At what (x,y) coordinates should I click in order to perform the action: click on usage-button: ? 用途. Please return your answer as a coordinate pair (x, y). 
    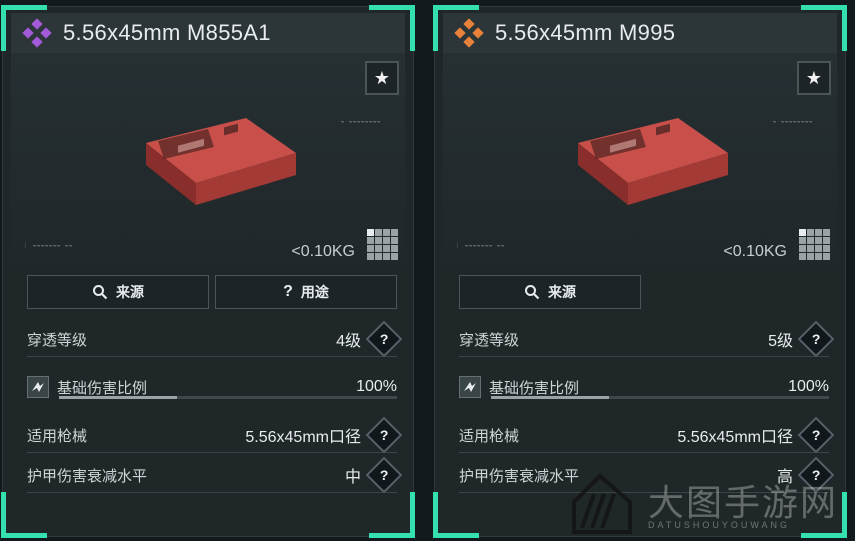
    Looking at the image, I should click on (306, 292).